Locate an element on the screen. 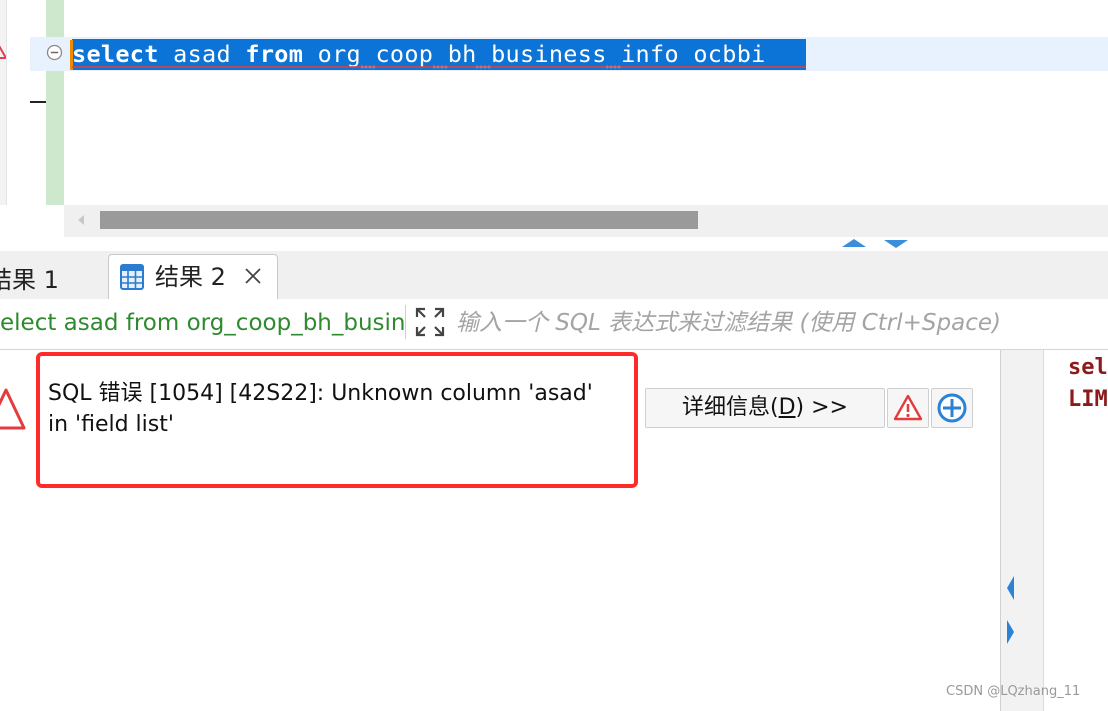  table-grid-icon is located at coordinates (132, 277).